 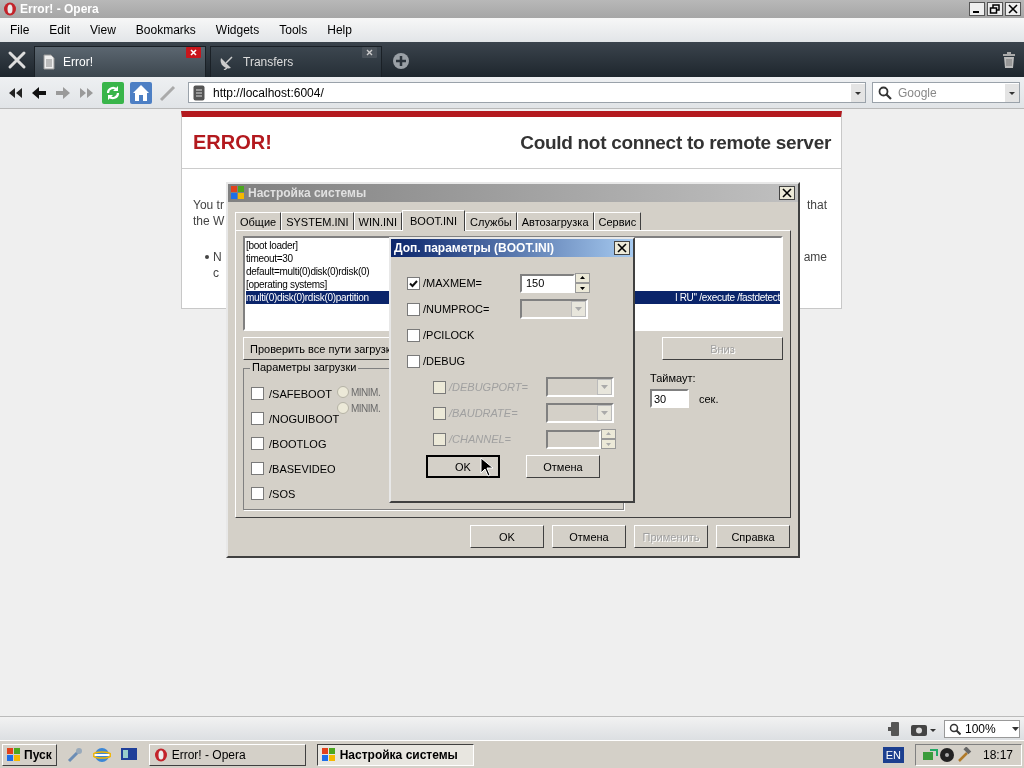 I want to click on checkbox-label: /MAXMEM=, so click(x=453, y=283).